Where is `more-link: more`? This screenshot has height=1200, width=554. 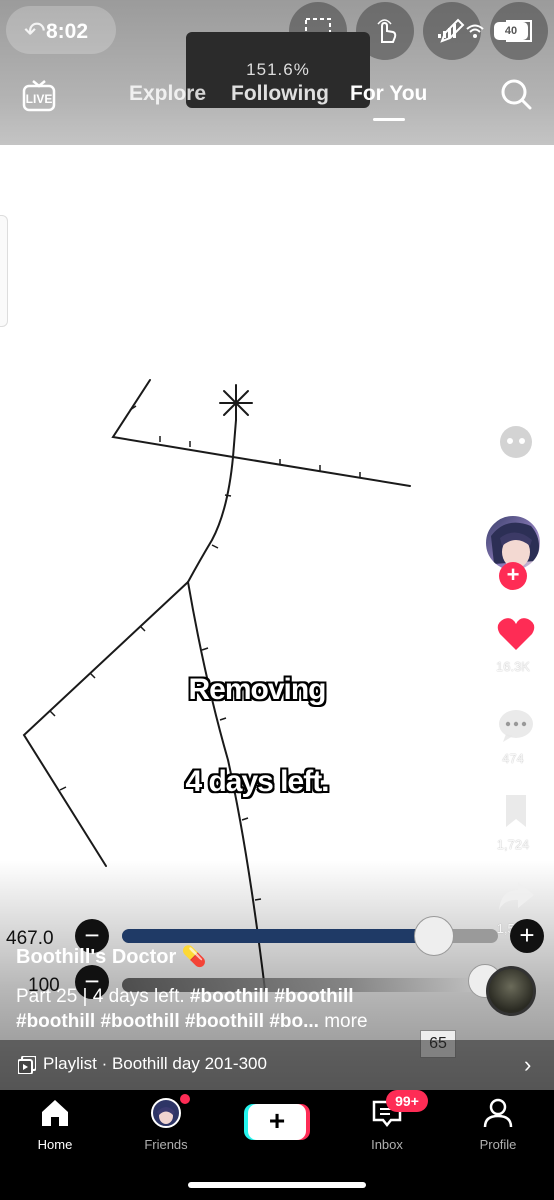 more-link: more is located at coordinates (345, 1021).